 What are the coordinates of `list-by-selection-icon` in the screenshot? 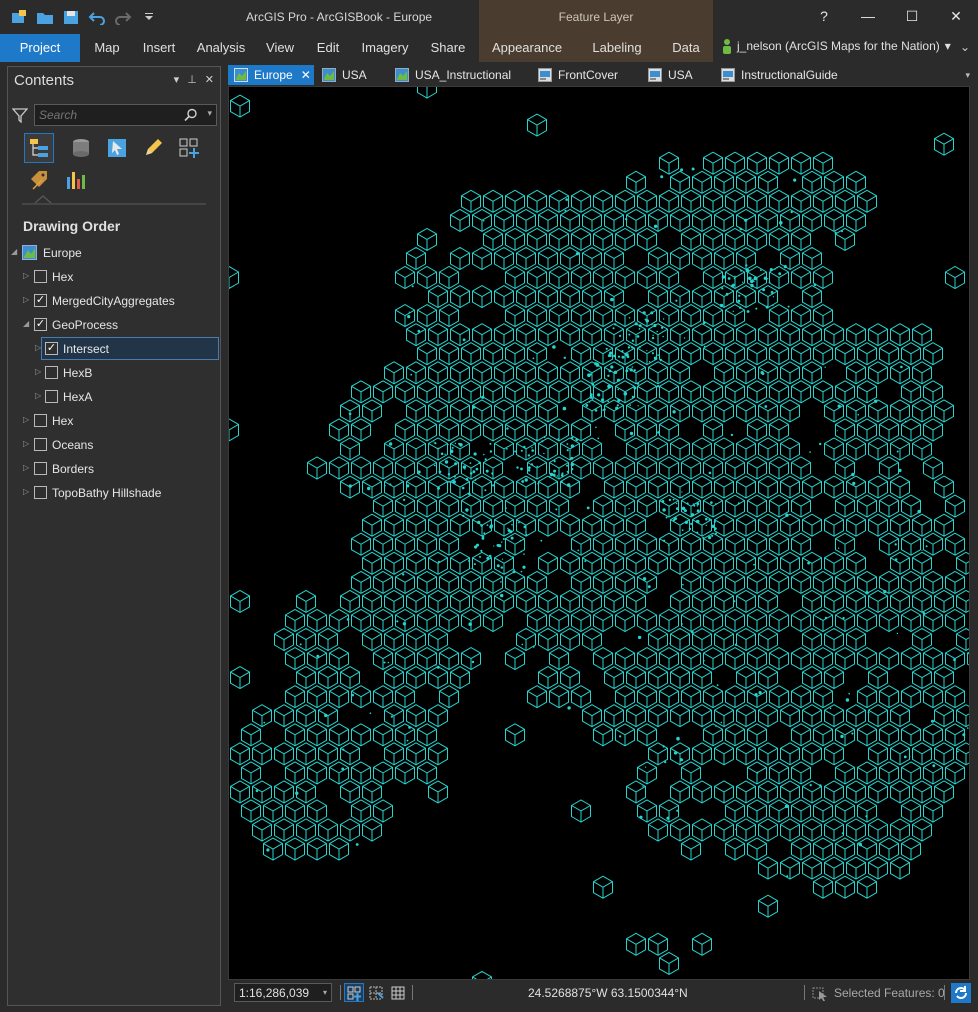 It's located at (117, 148).